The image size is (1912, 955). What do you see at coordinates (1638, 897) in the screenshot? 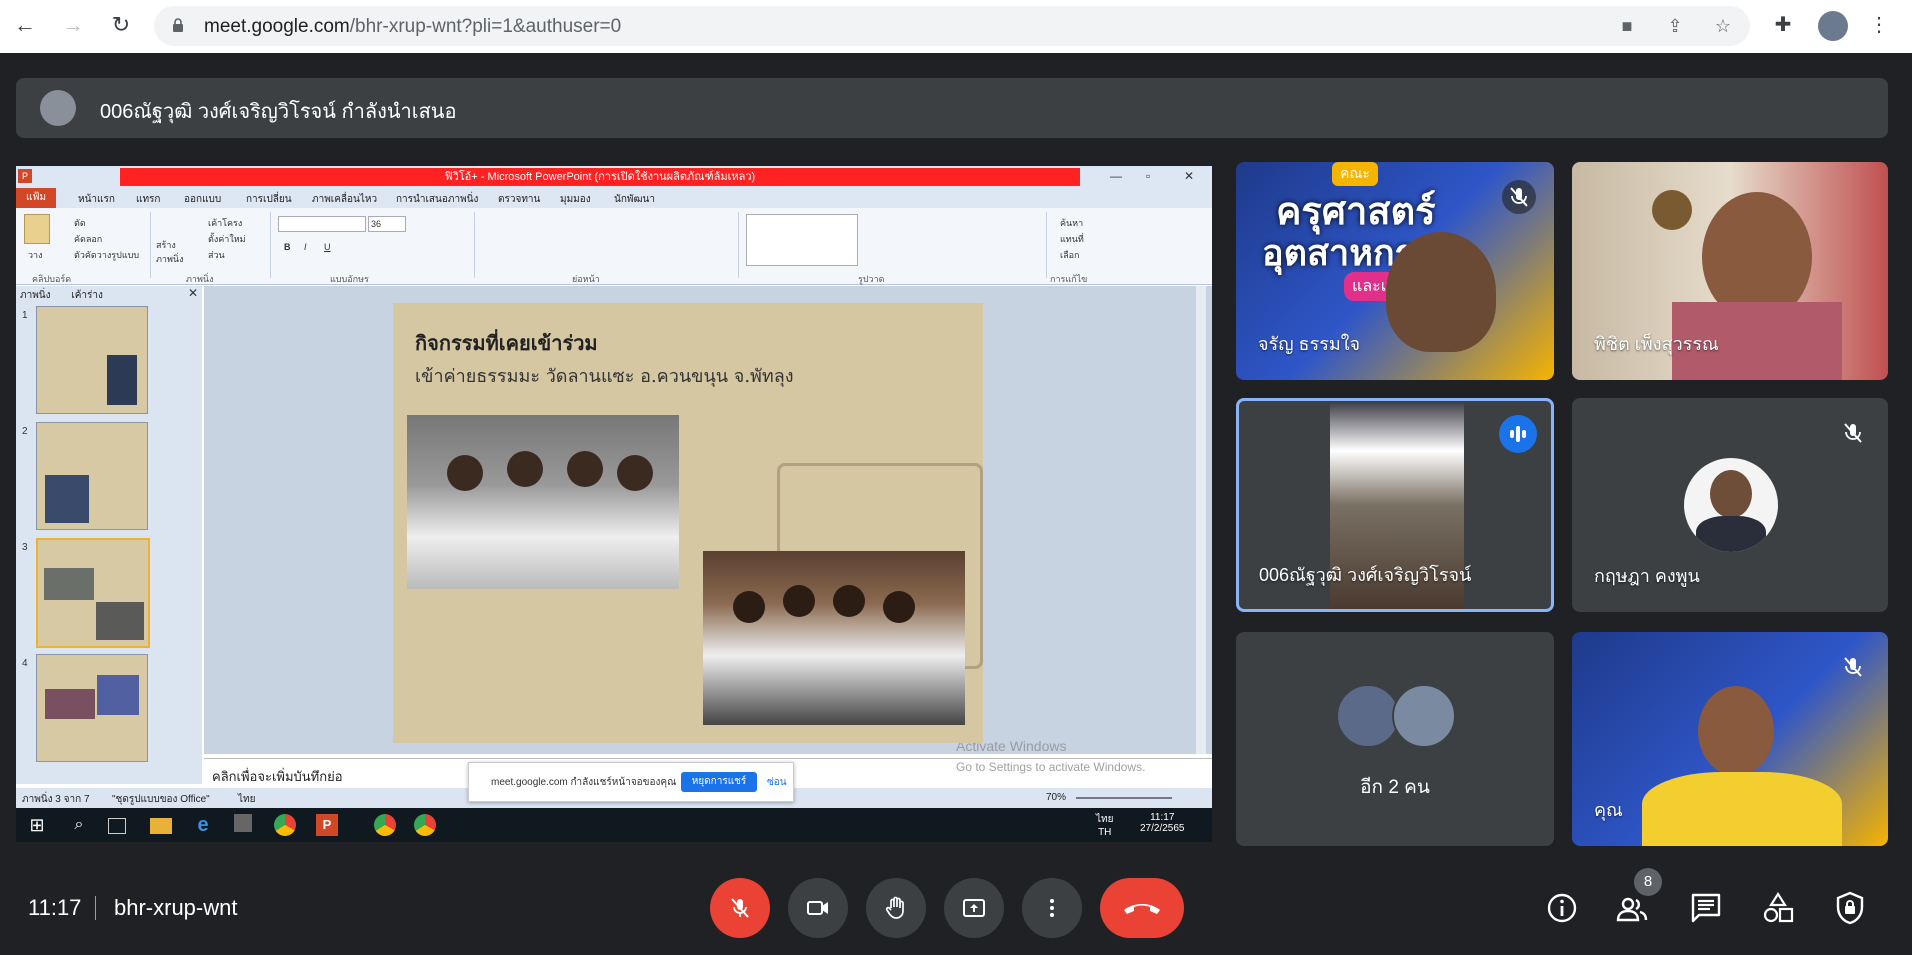
I see `people-button: 8` at bounding box center [1638, 897].